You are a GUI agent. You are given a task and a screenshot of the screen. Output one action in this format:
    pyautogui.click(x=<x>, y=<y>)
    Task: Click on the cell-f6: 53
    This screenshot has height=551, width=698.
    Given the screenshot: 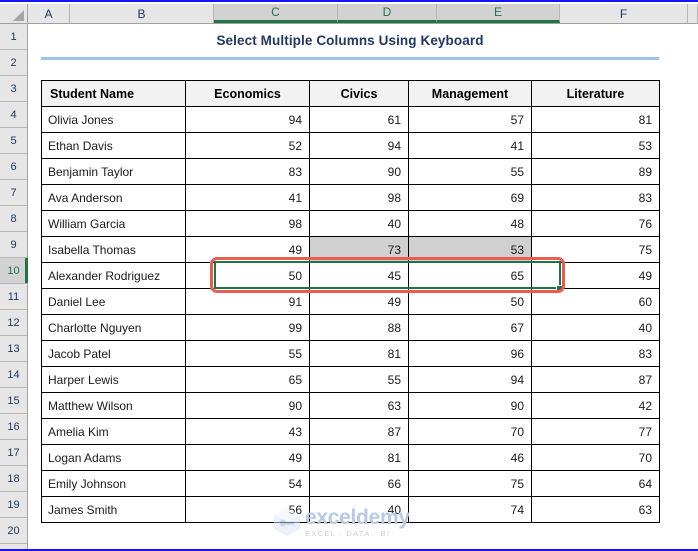 What is the action you would take?
    pyautogui.click(x=595, y=145)
    